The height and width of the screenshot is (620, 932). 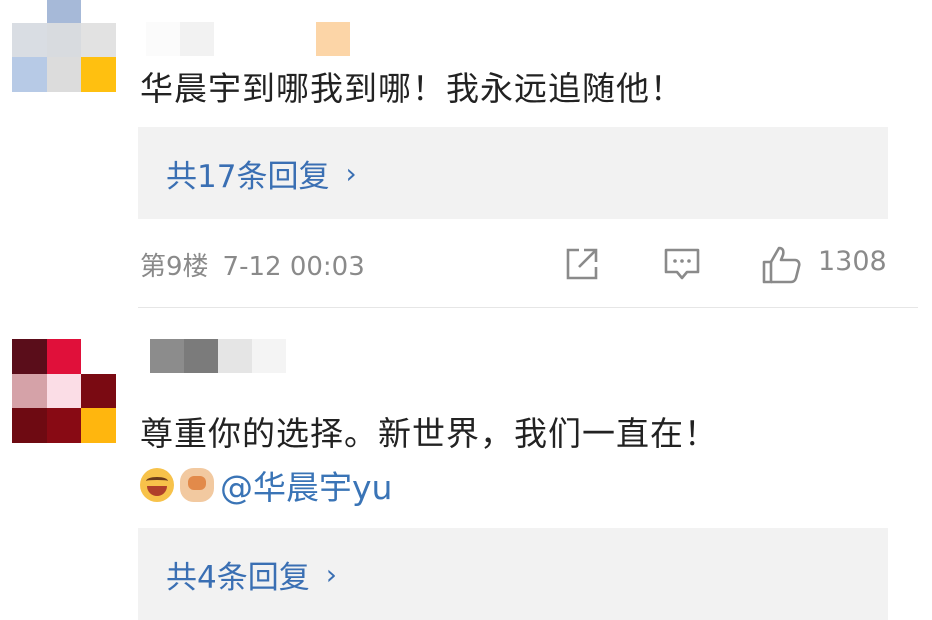 What do you see at coordinates (513, 173) in the screenshot?
I see `view-replies-button: 共17条回复 ›` at bounding box center [513, 173].